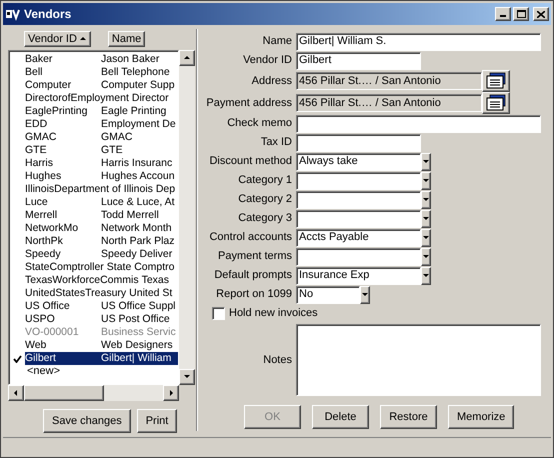 The image size is (554, 458). What do you see at coordinates (277, 360) in the screenshot?
I see `field-label: Notes` at bounding box center [277, 360].